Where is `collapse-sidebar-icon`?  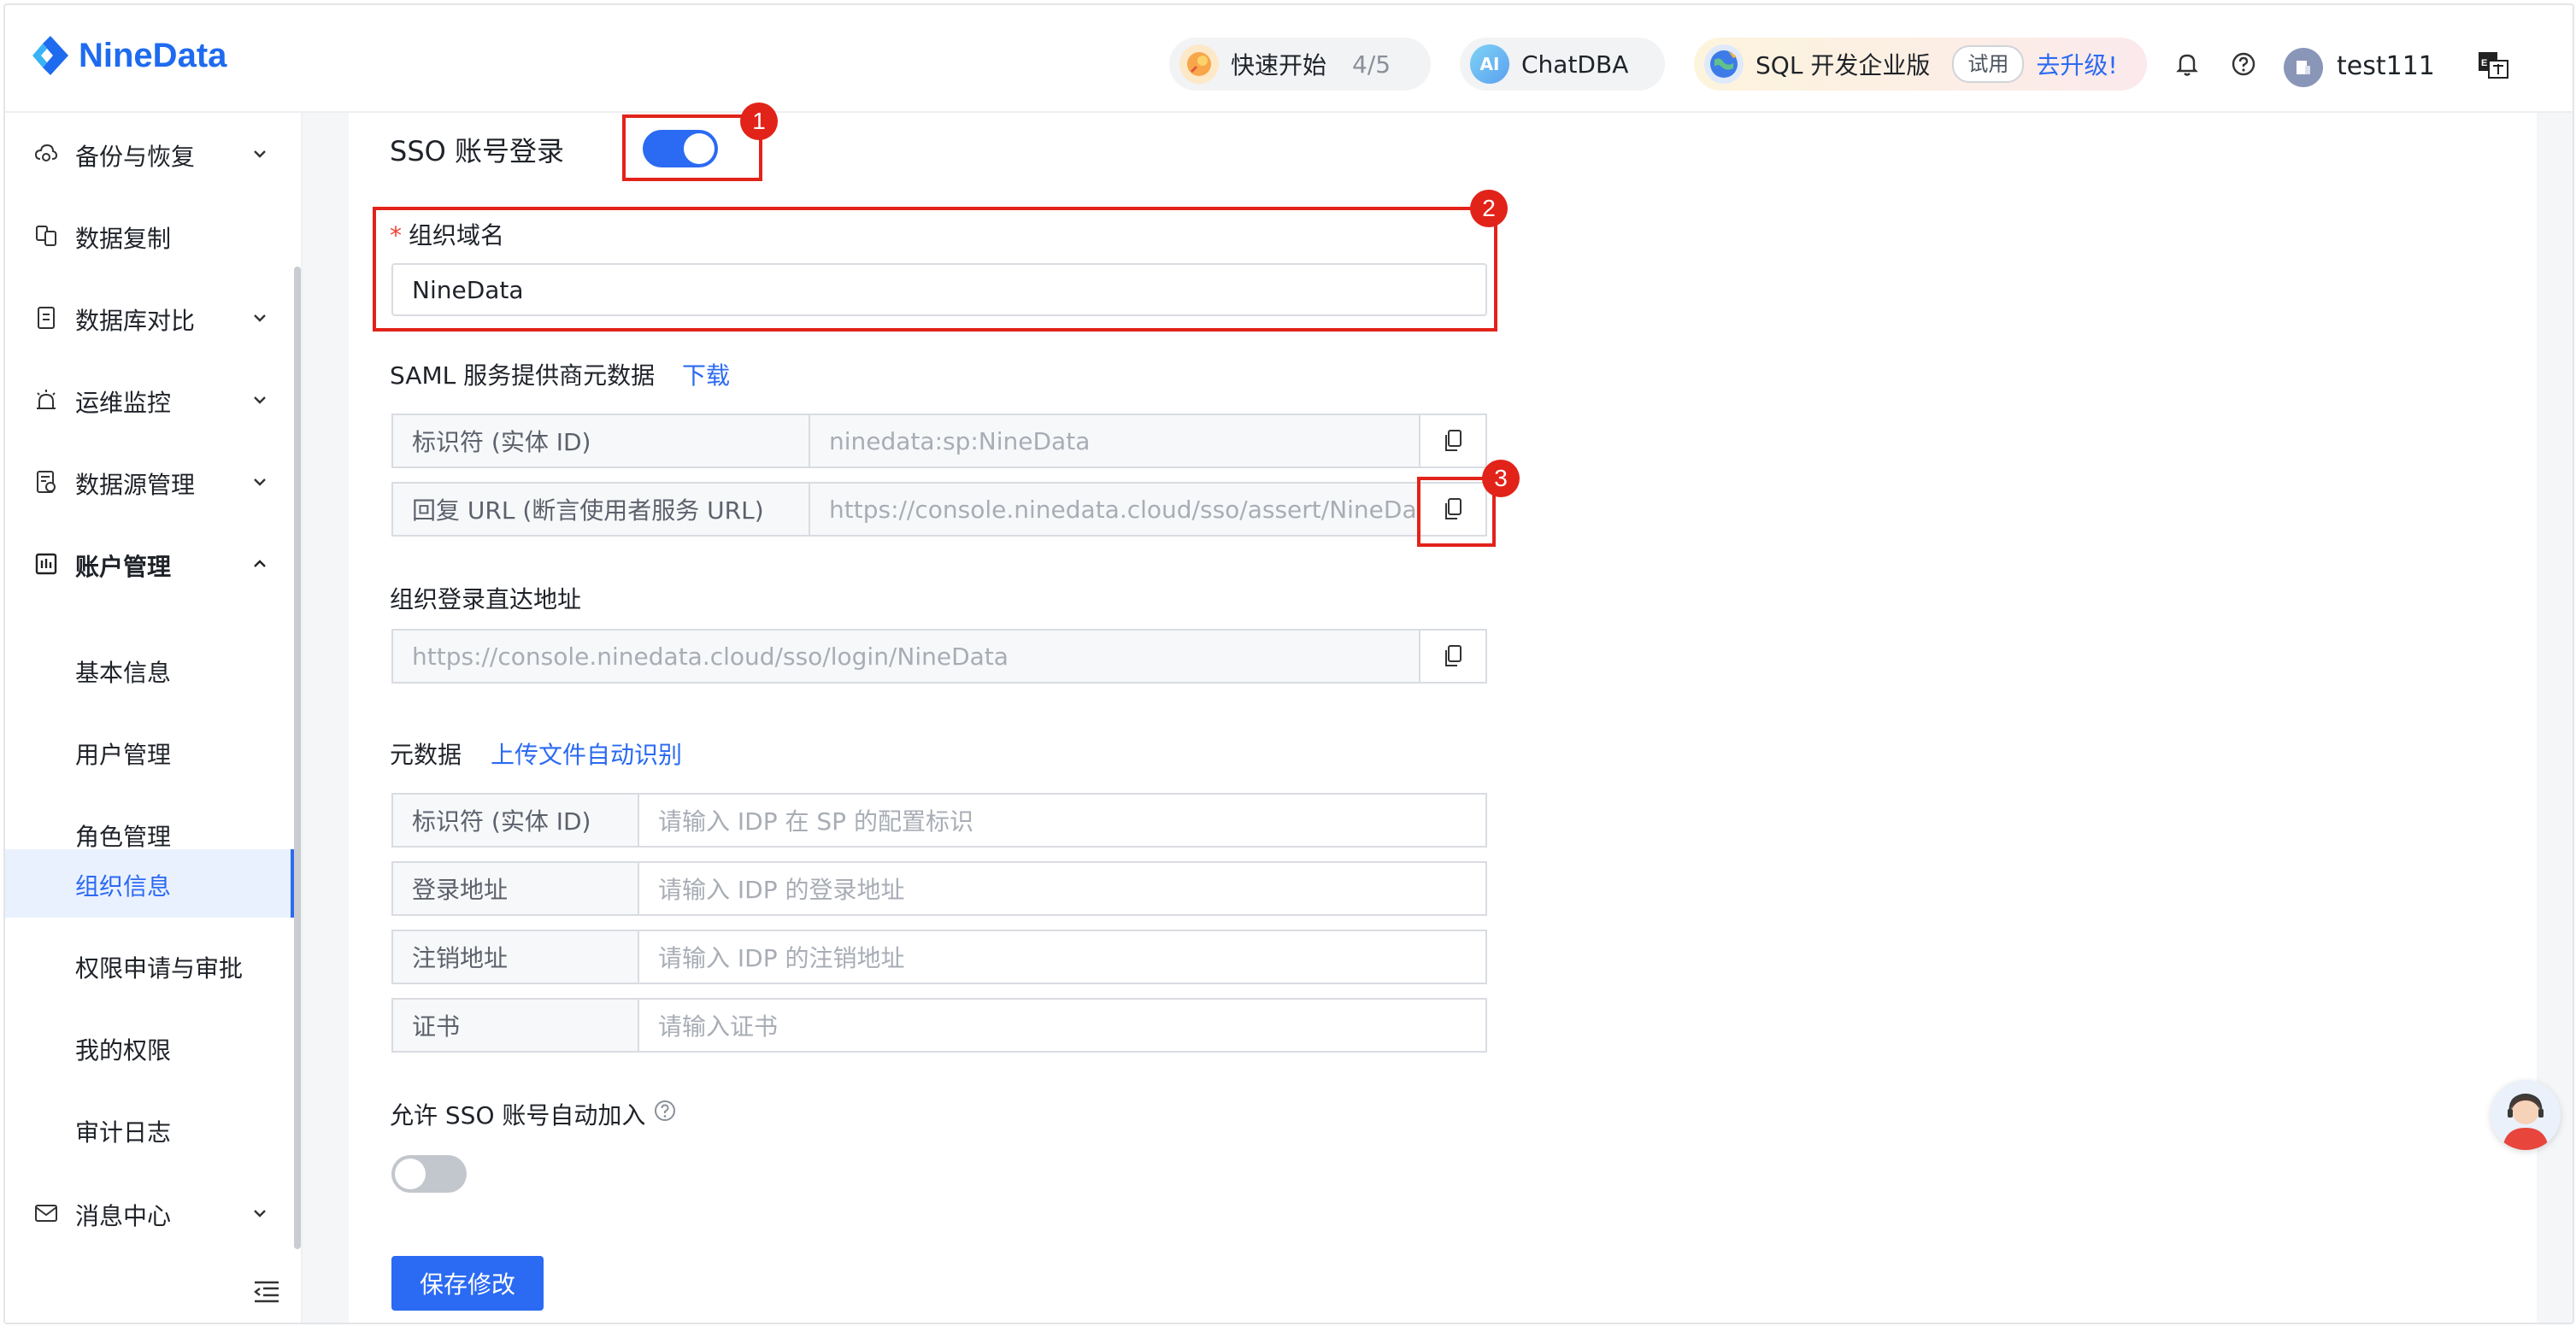 collapse-sidebar-icon is located at coordinates (266, 1292).